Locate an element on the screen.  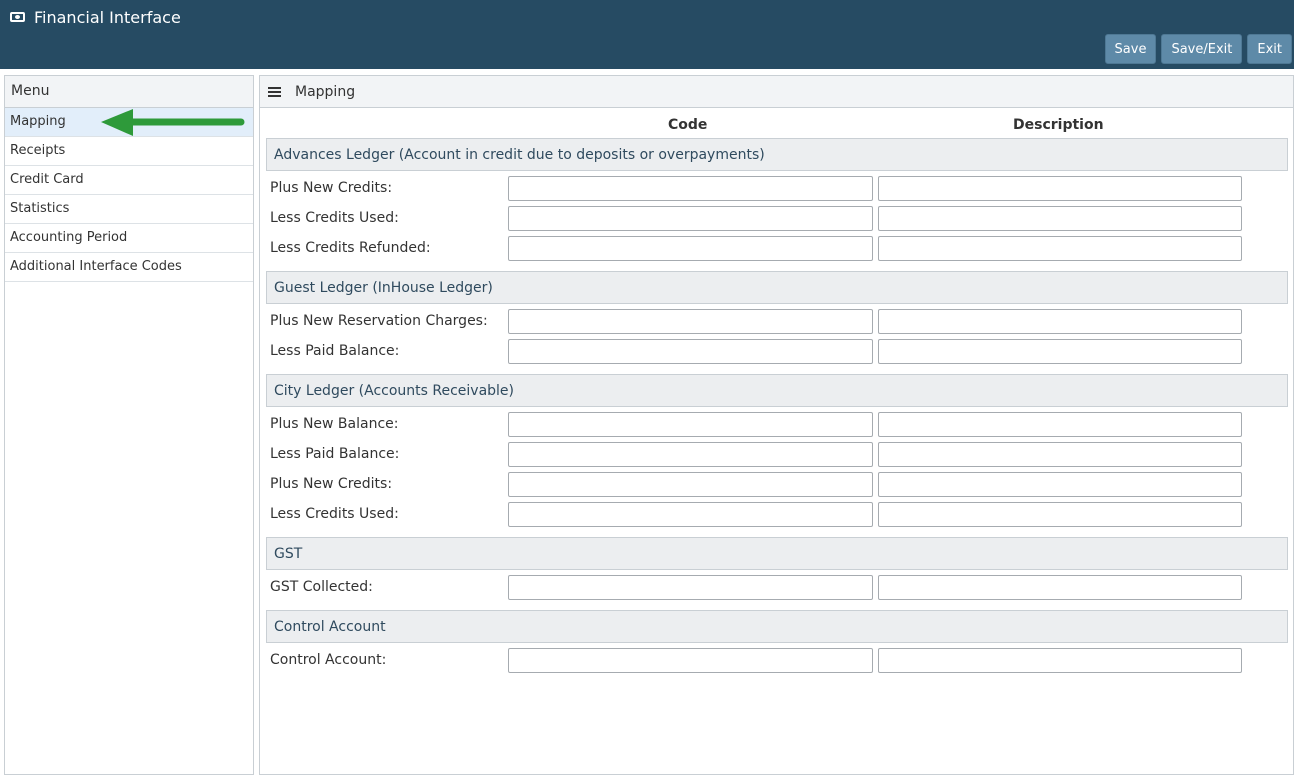
sidebar-item-credit-card: Credit Card is located at coordinates (129, 180).